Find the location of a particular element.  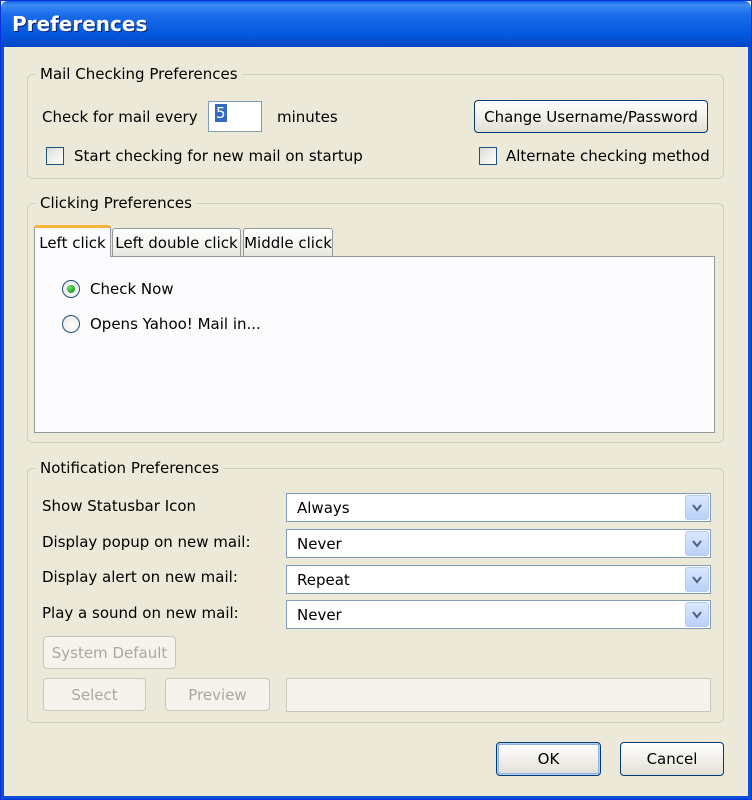

window-frame-left is located at coordinates (2, 423).